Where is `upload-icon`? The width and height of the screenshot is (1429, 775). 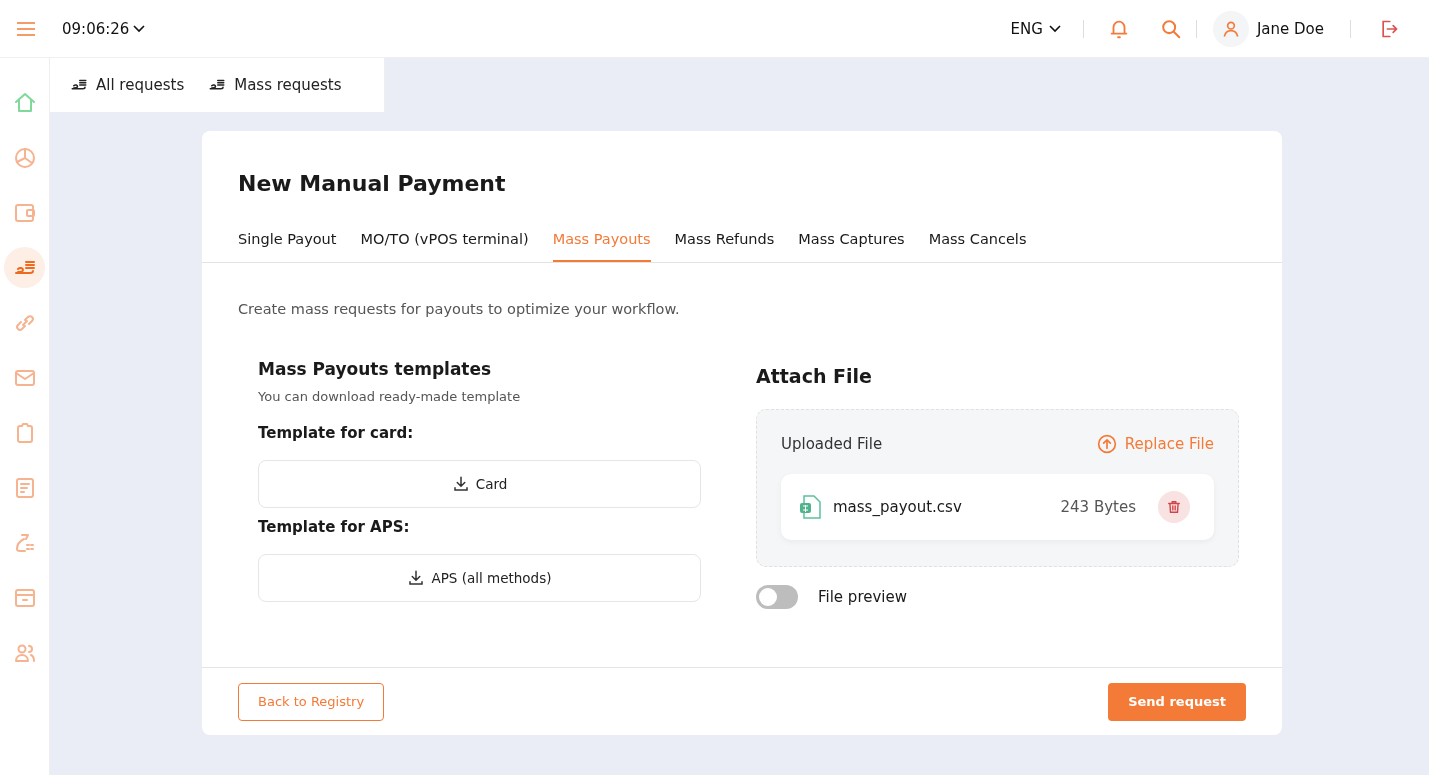 upload-icon is located at coordinates (1106, 444).